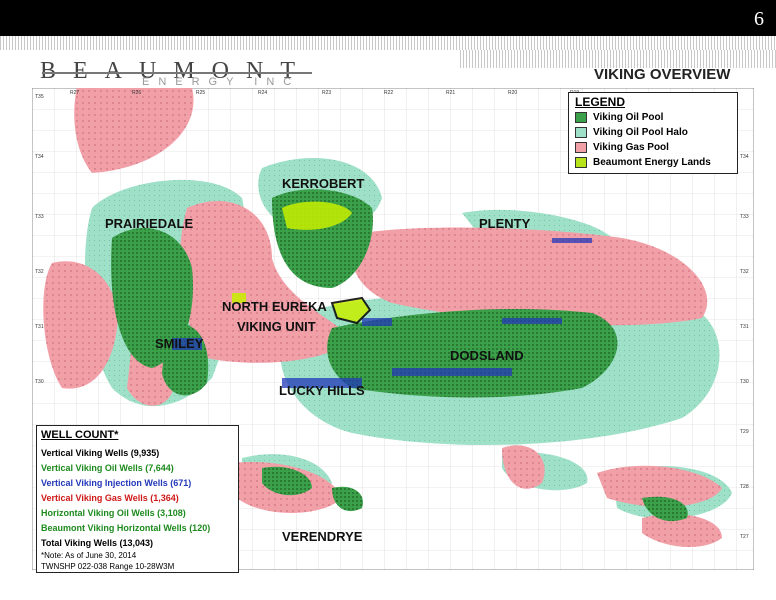  Describe the element at coordinates (80, 435) in the screenshot. I see `well-count-title: WELL COUNT*` at that location.